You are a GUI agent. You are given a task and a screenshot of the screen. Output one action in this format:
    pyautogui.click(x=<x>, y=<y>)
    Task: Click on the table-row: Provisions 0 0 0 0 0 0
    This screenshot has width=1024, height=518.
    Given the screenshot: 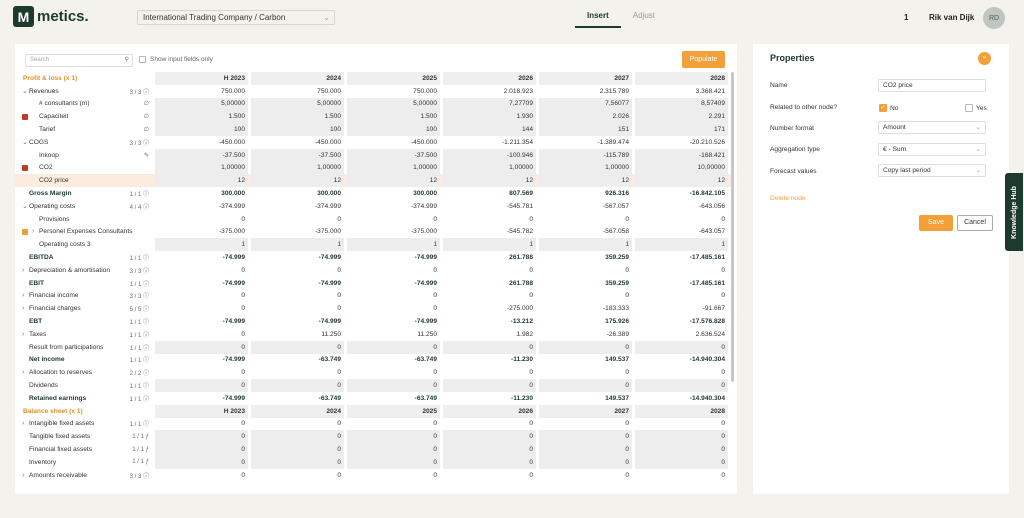 What is the action you would take?
    pyautogui.click(x=373, y=219)
    